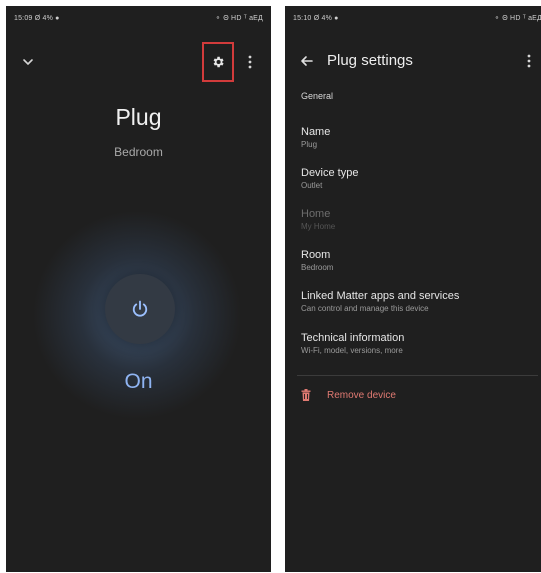  What do you see at coordinates (417, 375) in the screenshot?
I see `divider` at bounding box center [417, 375].